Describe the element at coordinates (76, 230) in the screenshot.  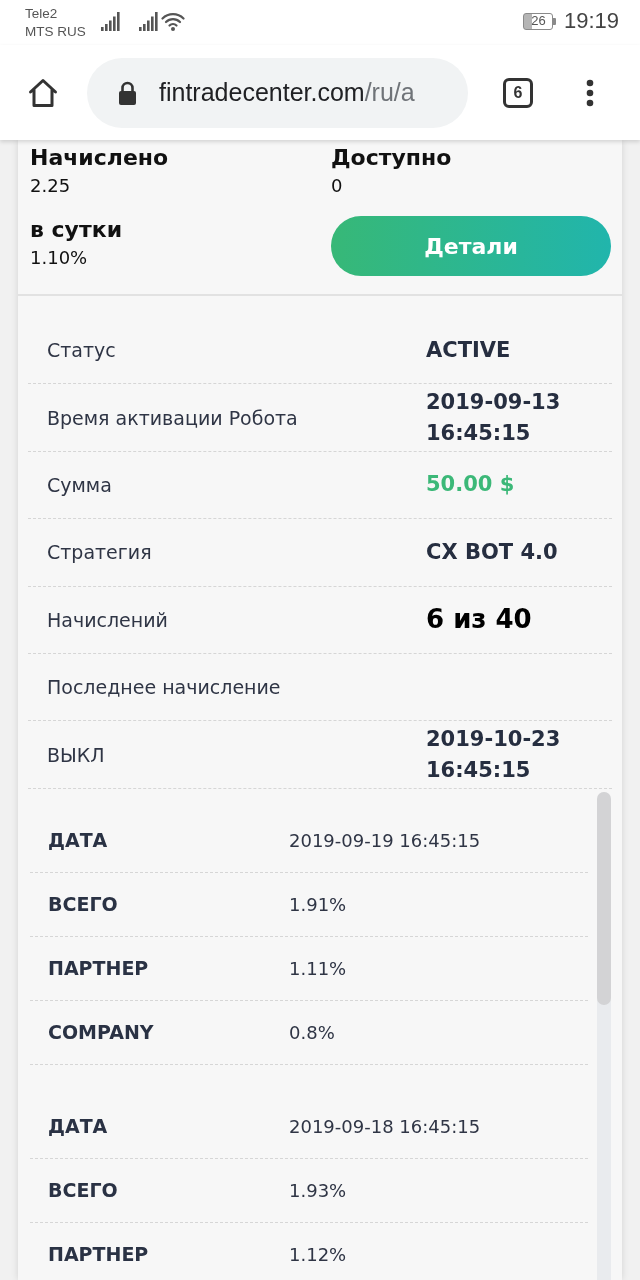
I see `summary-label: в сутки` at that location.